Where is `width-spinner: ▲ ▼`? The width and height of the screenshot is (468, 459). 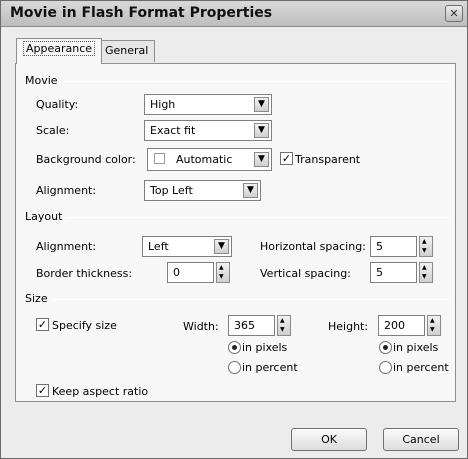 width-spinner: ▲ ▼ is located at coordinates (284, 325).